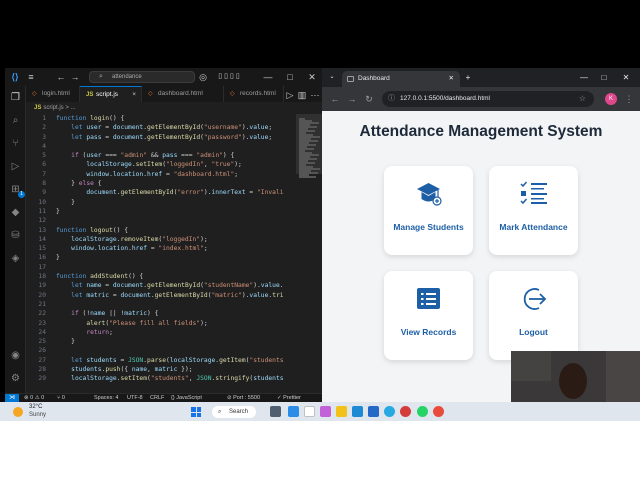 This screenshot has width=640, height=480. What do you see at coordinates (161, 369) in the screenshot?
I see `code-line: 28 students.push({ name, matric });` at bounding box center [161, 369].